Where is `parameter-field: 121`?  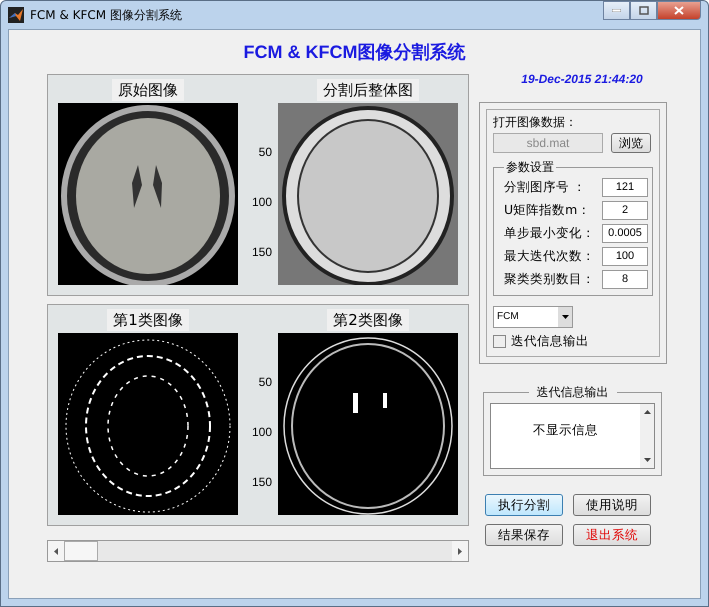
parameter-field: 121 is located at coordinates (625, 187).